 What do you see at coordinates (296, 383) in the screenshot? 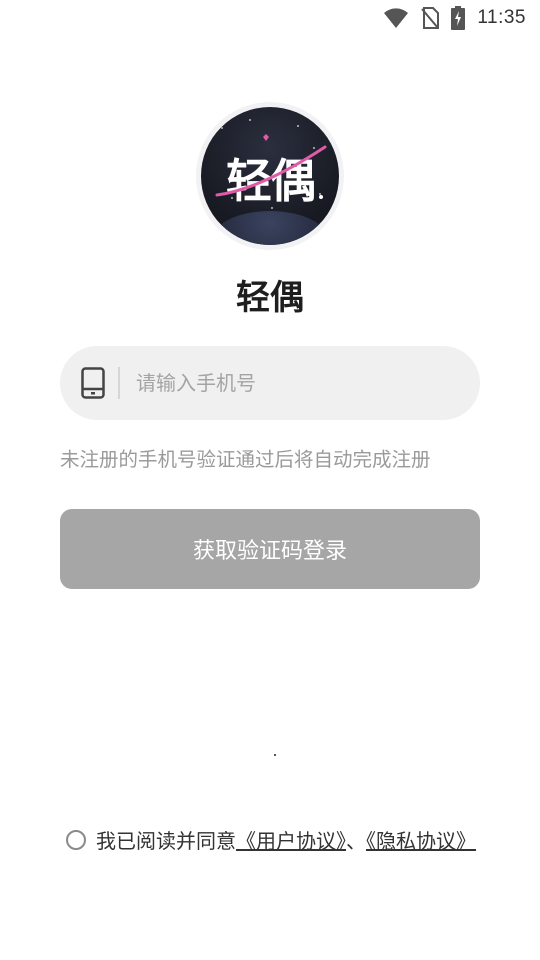
I see `phone-input` at bounding box center [296, 383].